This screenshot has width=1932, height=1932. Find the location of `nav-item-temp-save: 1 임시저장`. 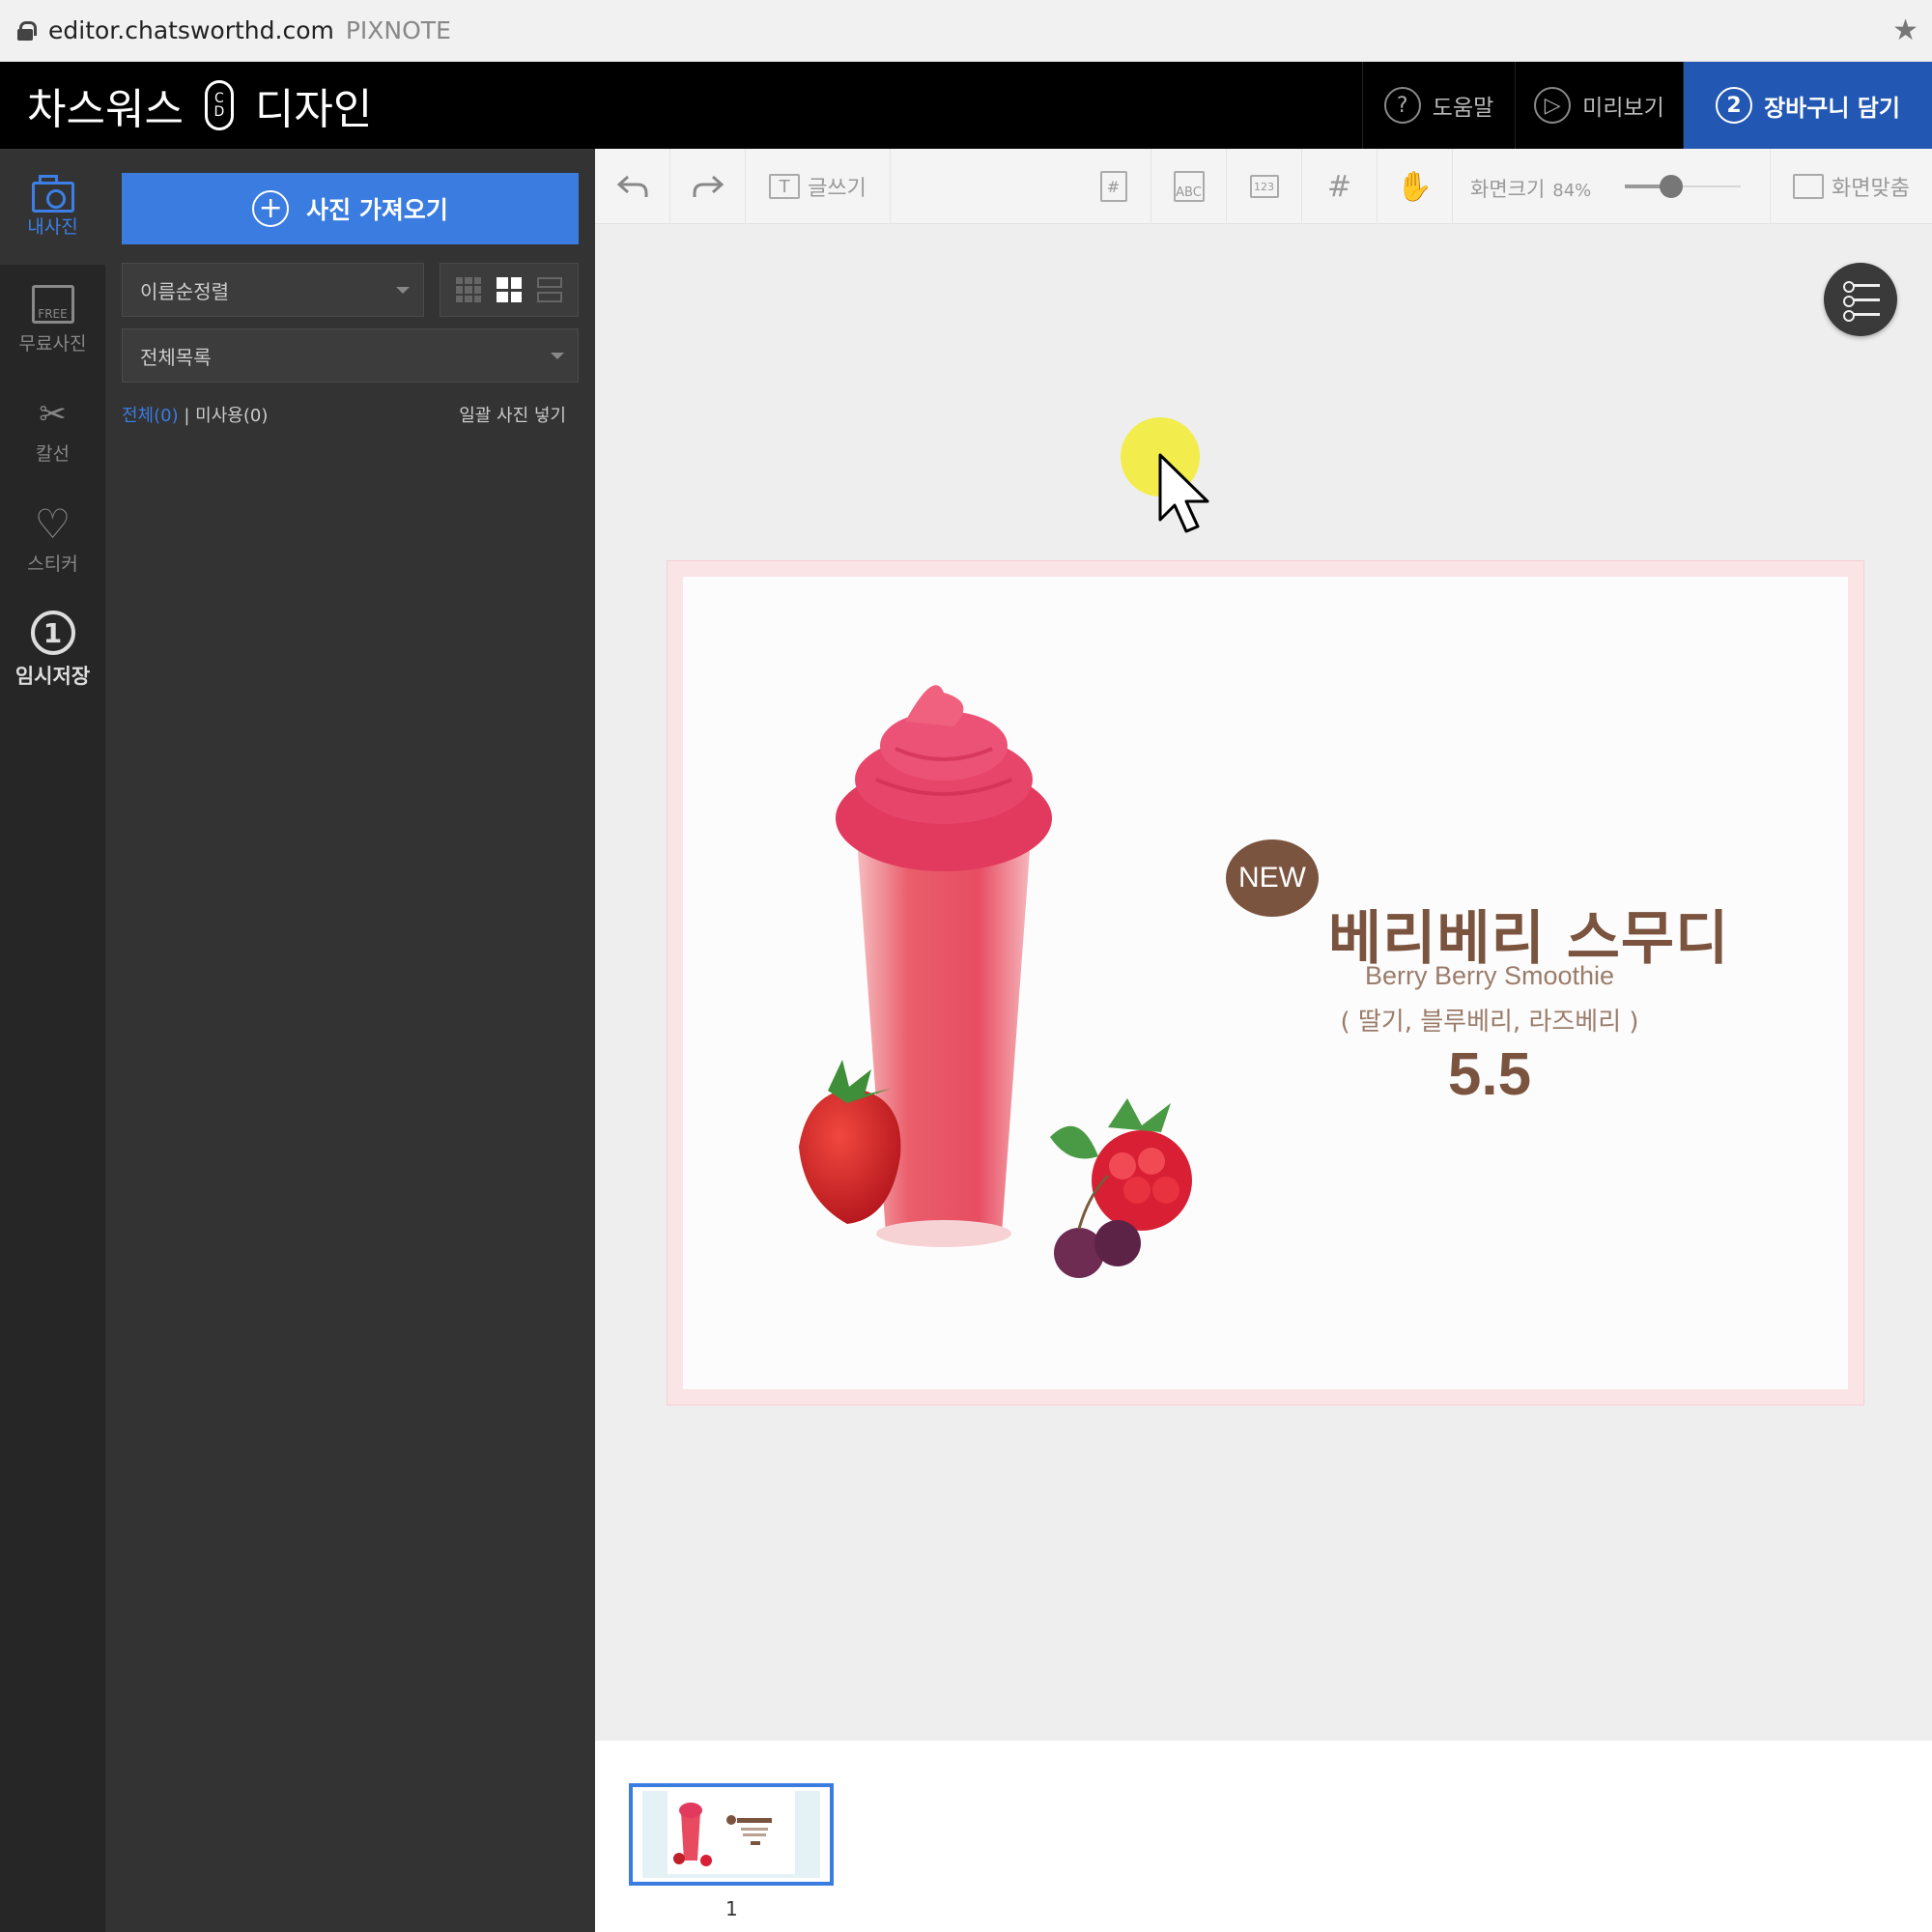

nav-item-temp-save: 1 임시저장 is located at coordinates (52, 650).